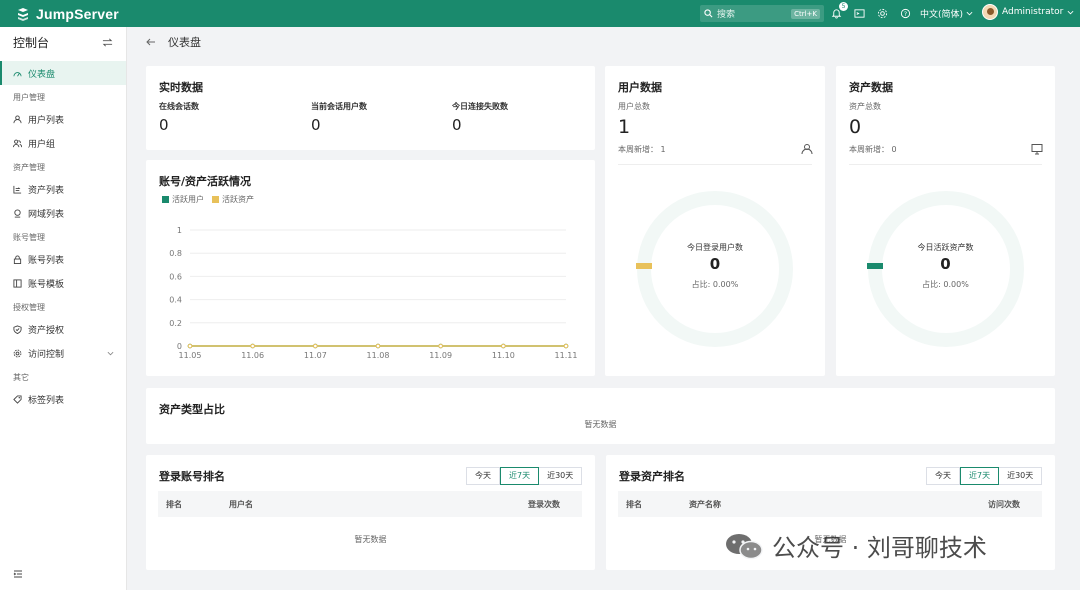 This screenshot has height=590, width=1080. What do you see at coordinates (42, 74) in the screenshot?
I see `sidebar-item-label: 仪表盘` at bounding box center [42, 74].